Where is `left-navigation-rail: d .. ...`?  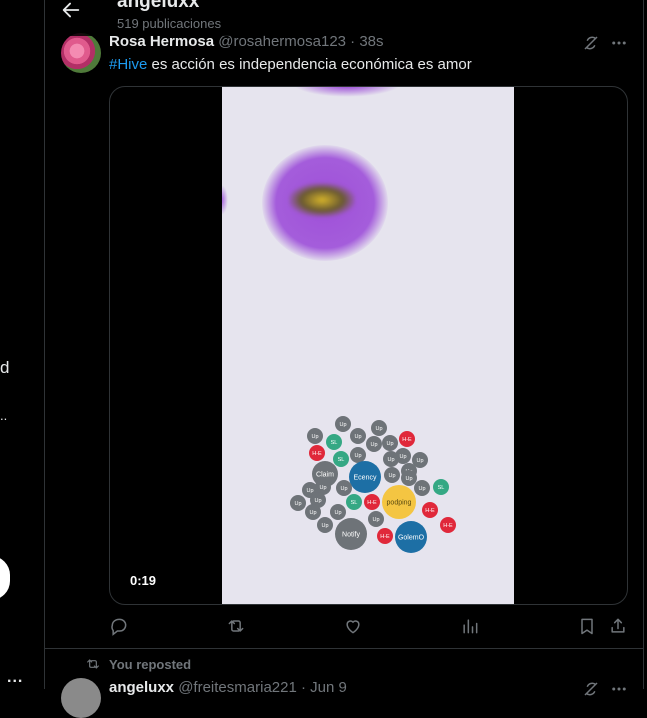 left-navigation-rail: d .. ... is located at coordinates (22, 344).